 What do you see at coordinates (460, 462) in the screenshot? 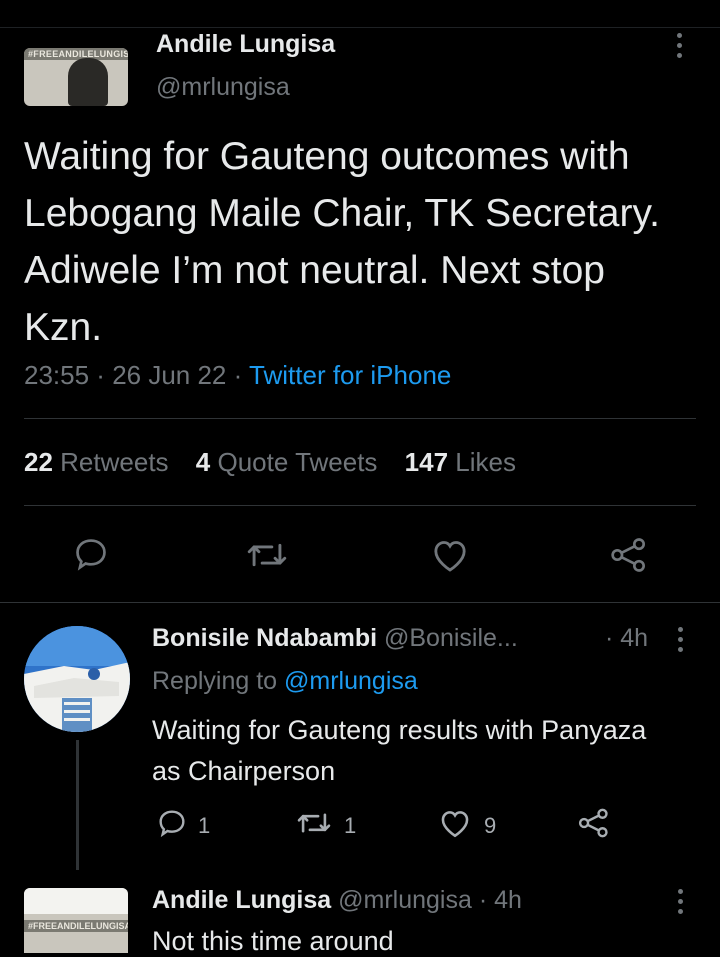
I see `likes-stat: 147 Likes` at bounding box center [460, 462].